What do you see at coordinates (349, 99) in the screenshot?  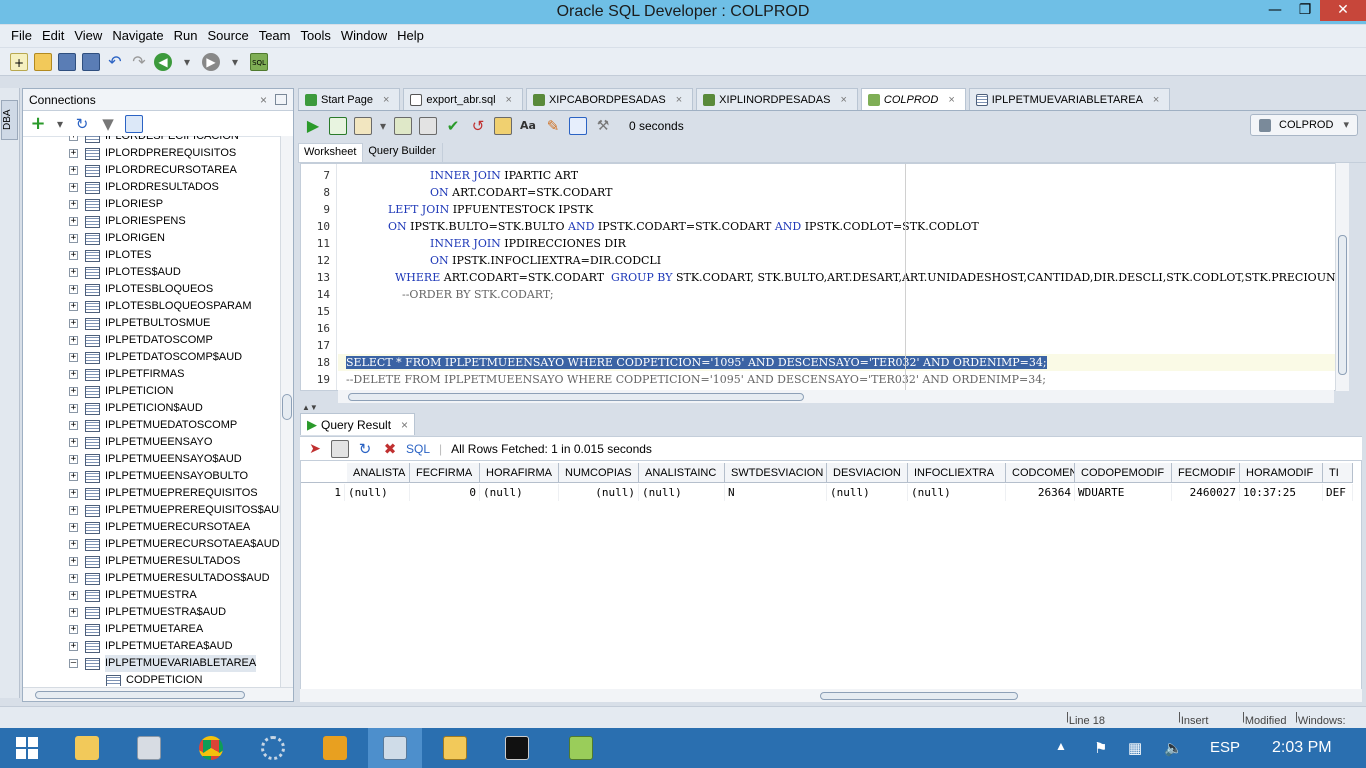 I see `tab-start-page: Start Page ×` at bounding box center [349, 99].